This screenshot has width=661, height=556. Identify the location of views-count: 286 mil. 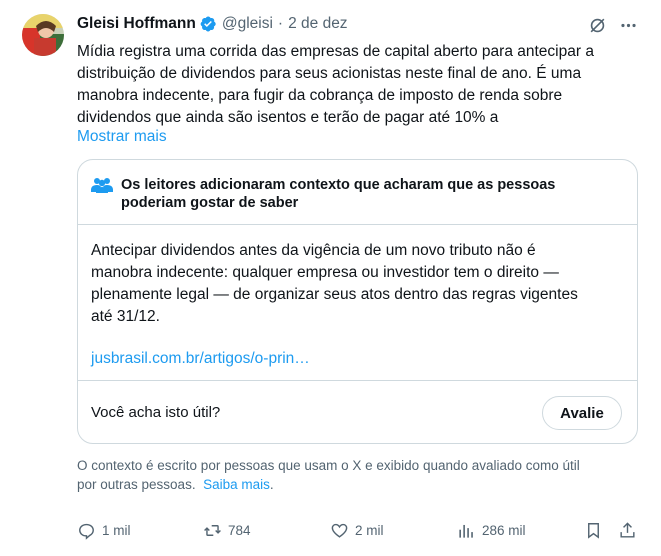
(504, 530).